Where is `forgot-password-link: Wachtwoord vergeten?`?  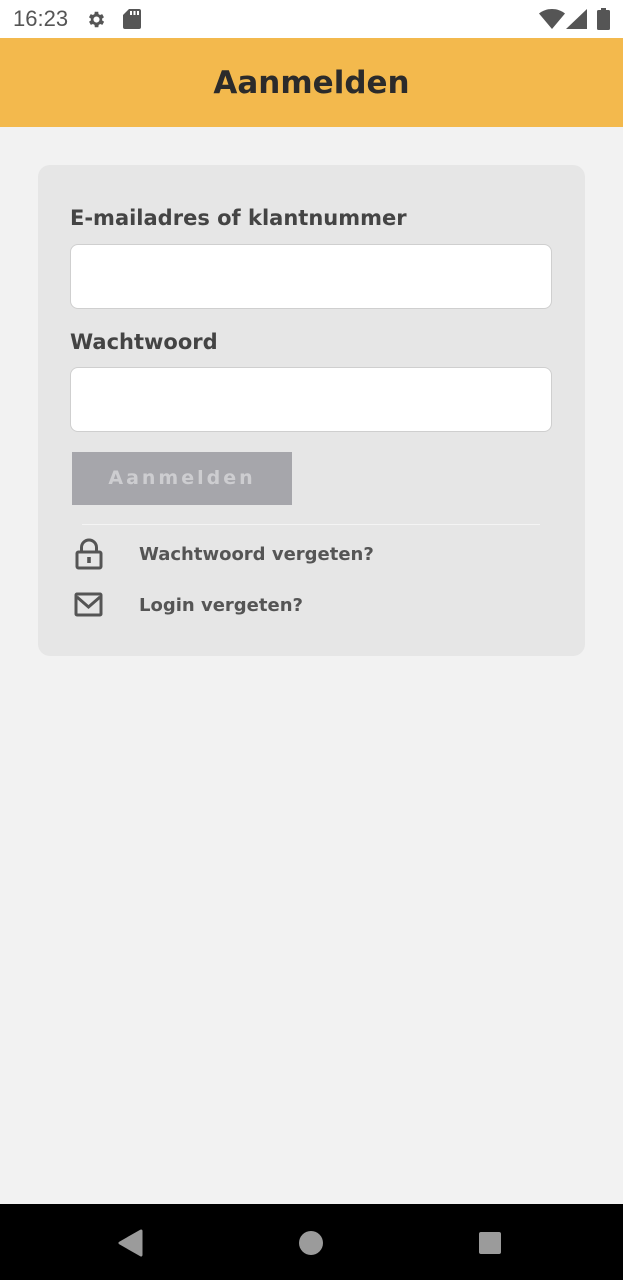
forgot-password-link: Wachtwoord vergeten? is located at coordinates (309, 555).